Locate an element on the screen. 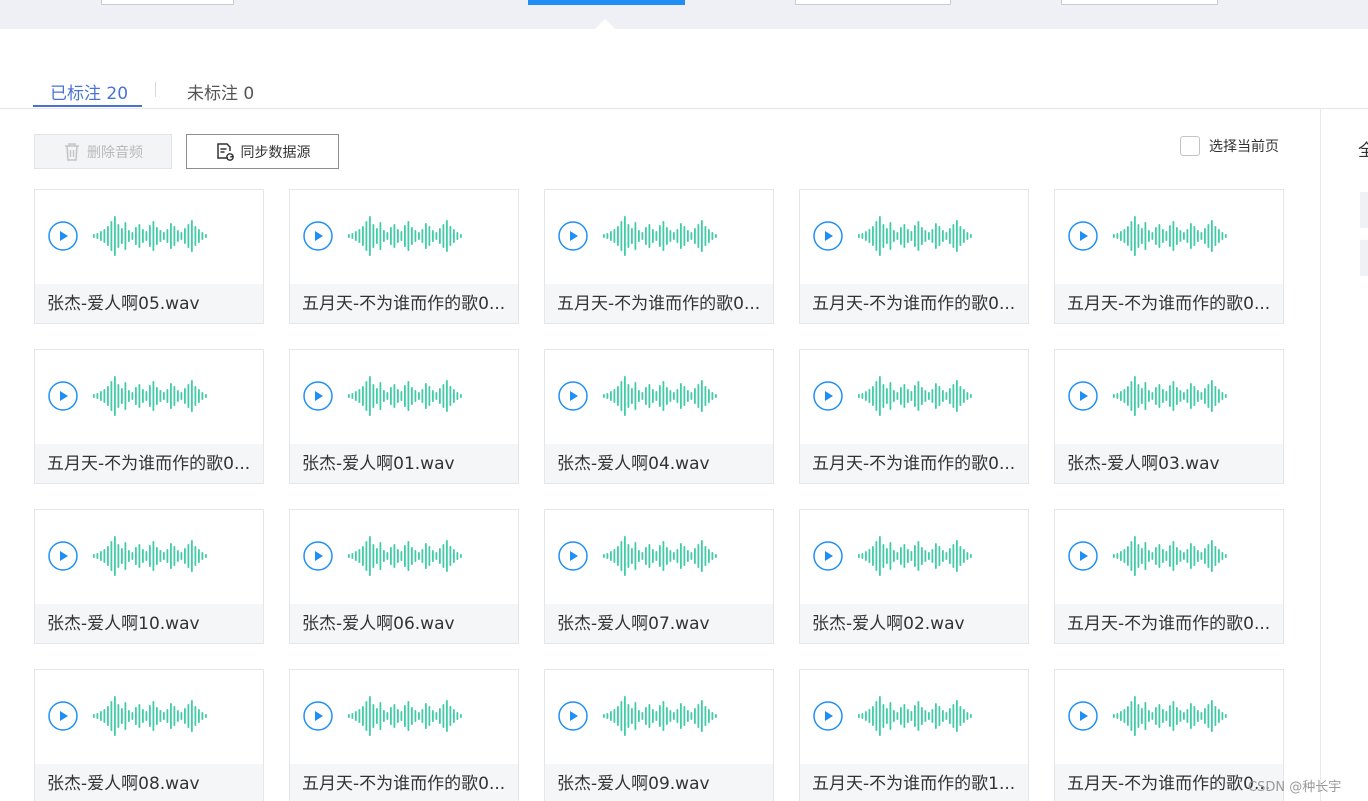 Image resolution: width=1368 pixels, height=801 pixels. tab-active-underline is located at coordinates (87, 106).